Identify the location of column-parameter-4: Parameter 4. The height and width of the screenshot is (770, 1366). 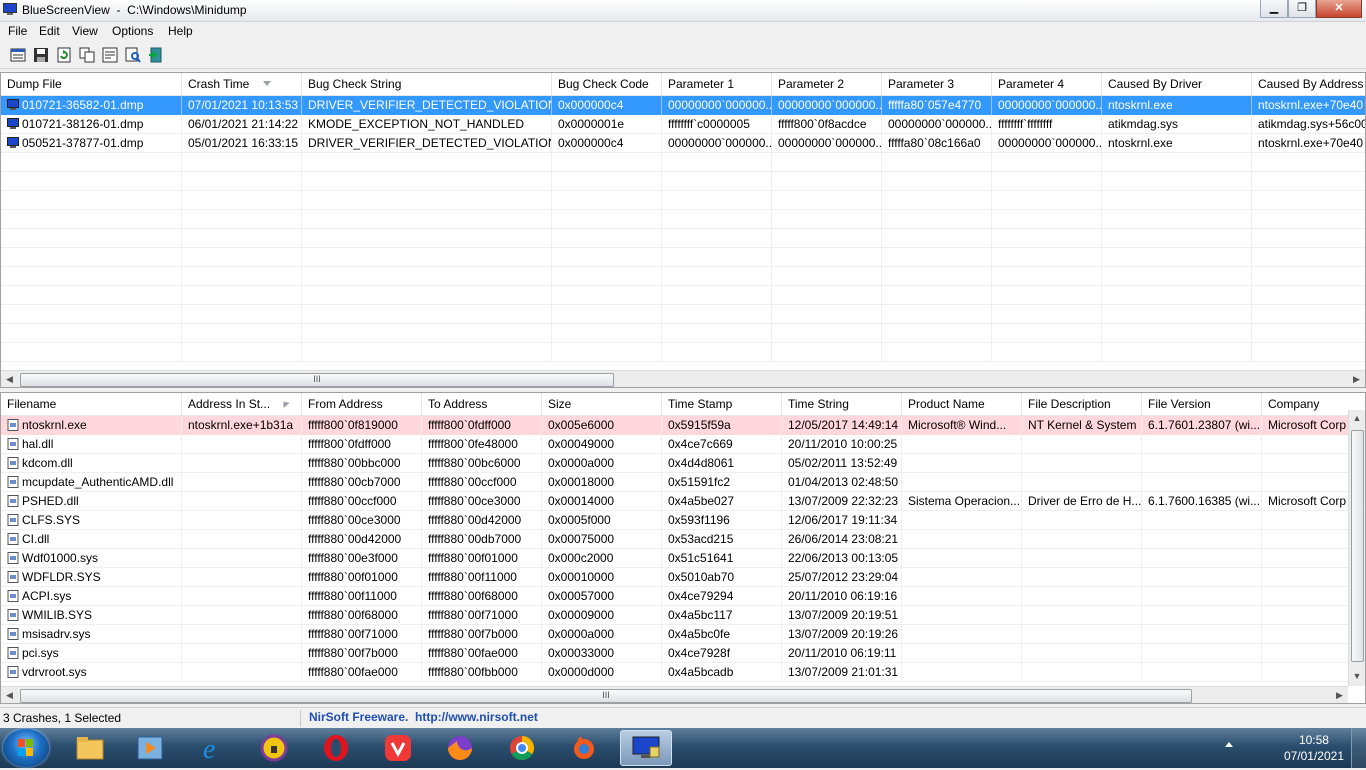
(1047, 84).